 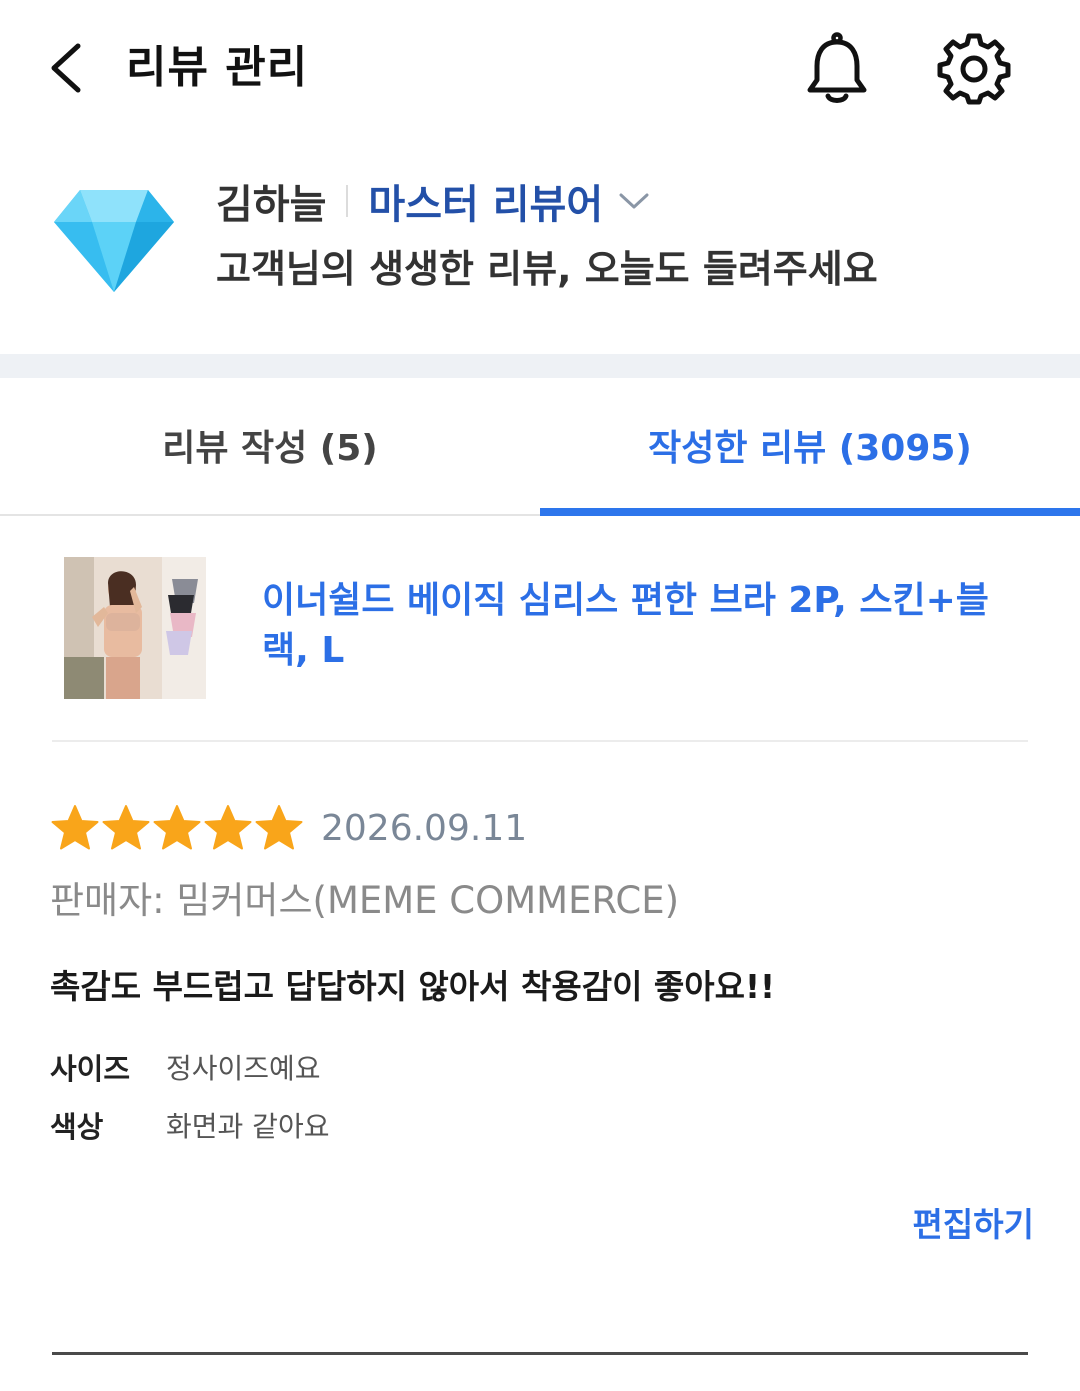 What do you see at coordinates (217, 67) in the screenshot?
I see `page-title: 리뷰 관리` at bounding box center [217, 67].